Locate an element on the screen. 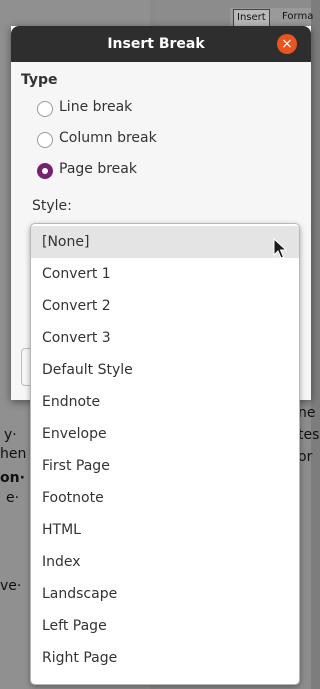  type-heading: Type is located at coordinates (39, 80).